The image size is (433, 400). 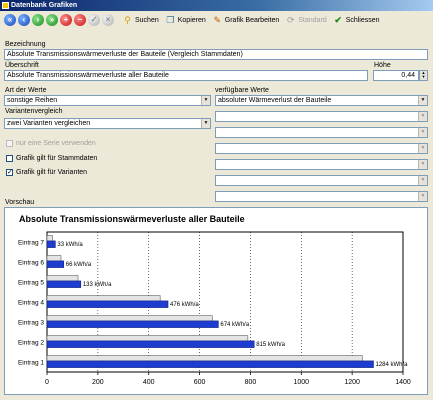 What do you see at coordinates (321, 148) in the screenshot?
I see `verfuegbar-select-4: ▼` at bounding box center [321, 148].